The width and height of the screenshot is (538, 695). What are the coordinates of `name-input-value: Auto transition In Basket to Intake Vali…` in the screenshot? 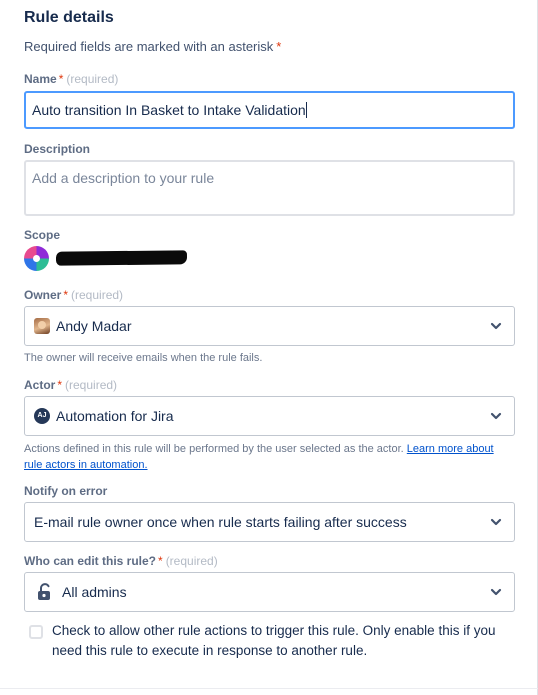 It's located at (169, 110).